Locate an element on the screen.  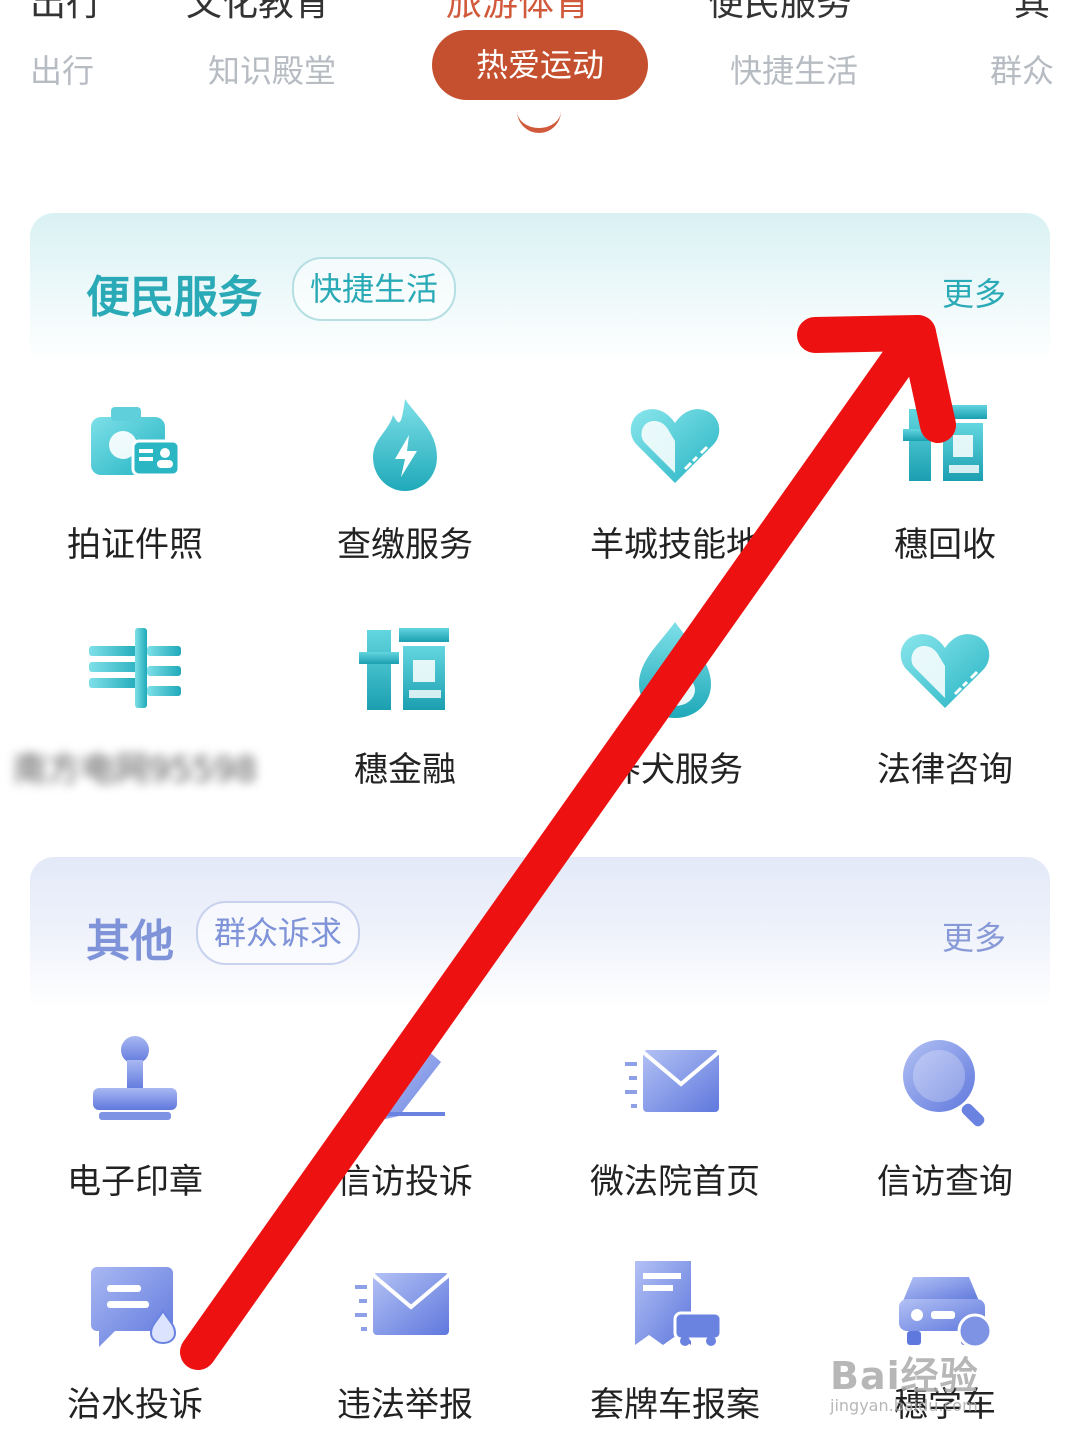
service-item: 养犬服务 is located at coordinates (675, 715).